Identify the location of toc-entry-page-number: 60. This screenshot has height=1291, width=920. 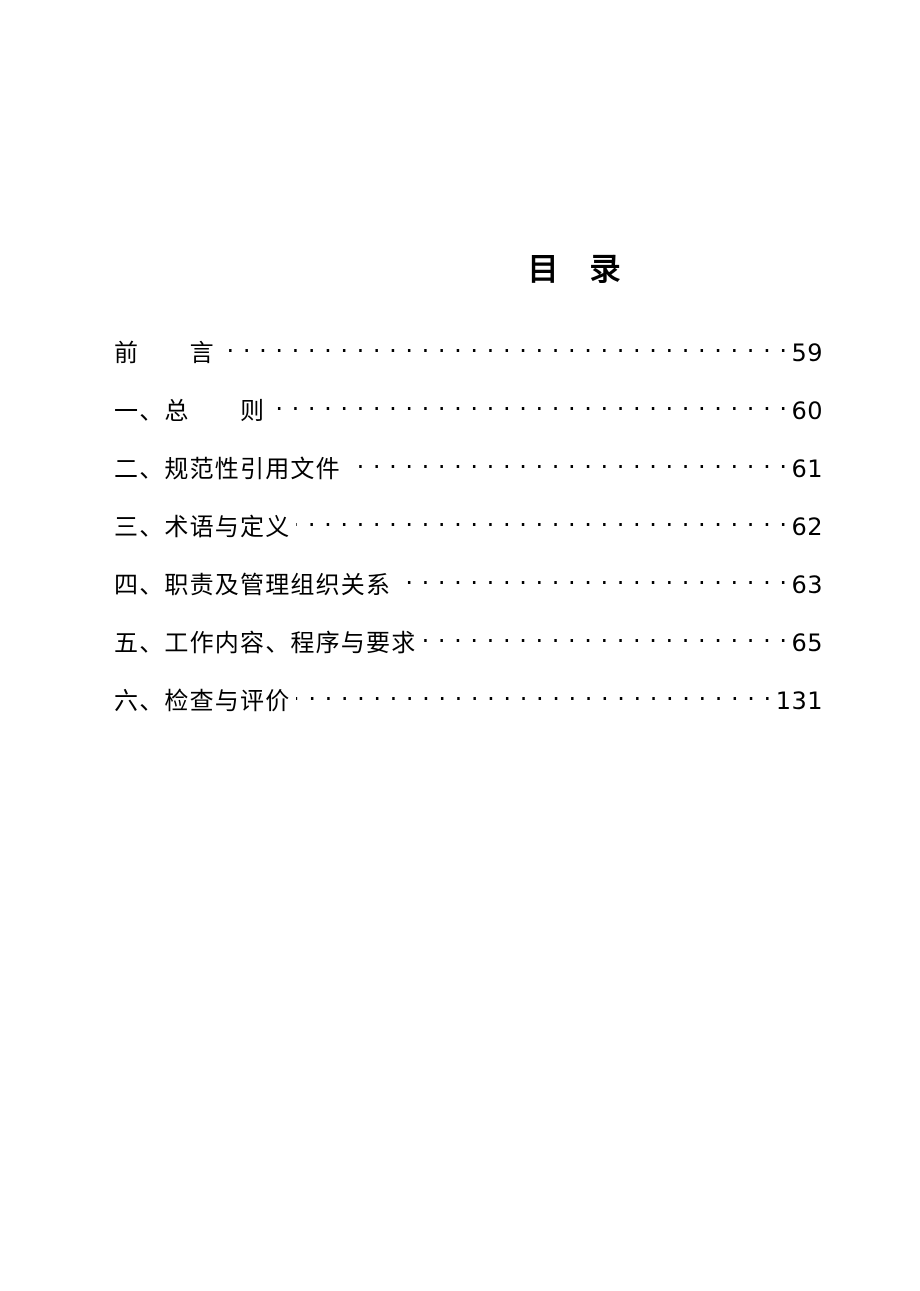
(807, 411).